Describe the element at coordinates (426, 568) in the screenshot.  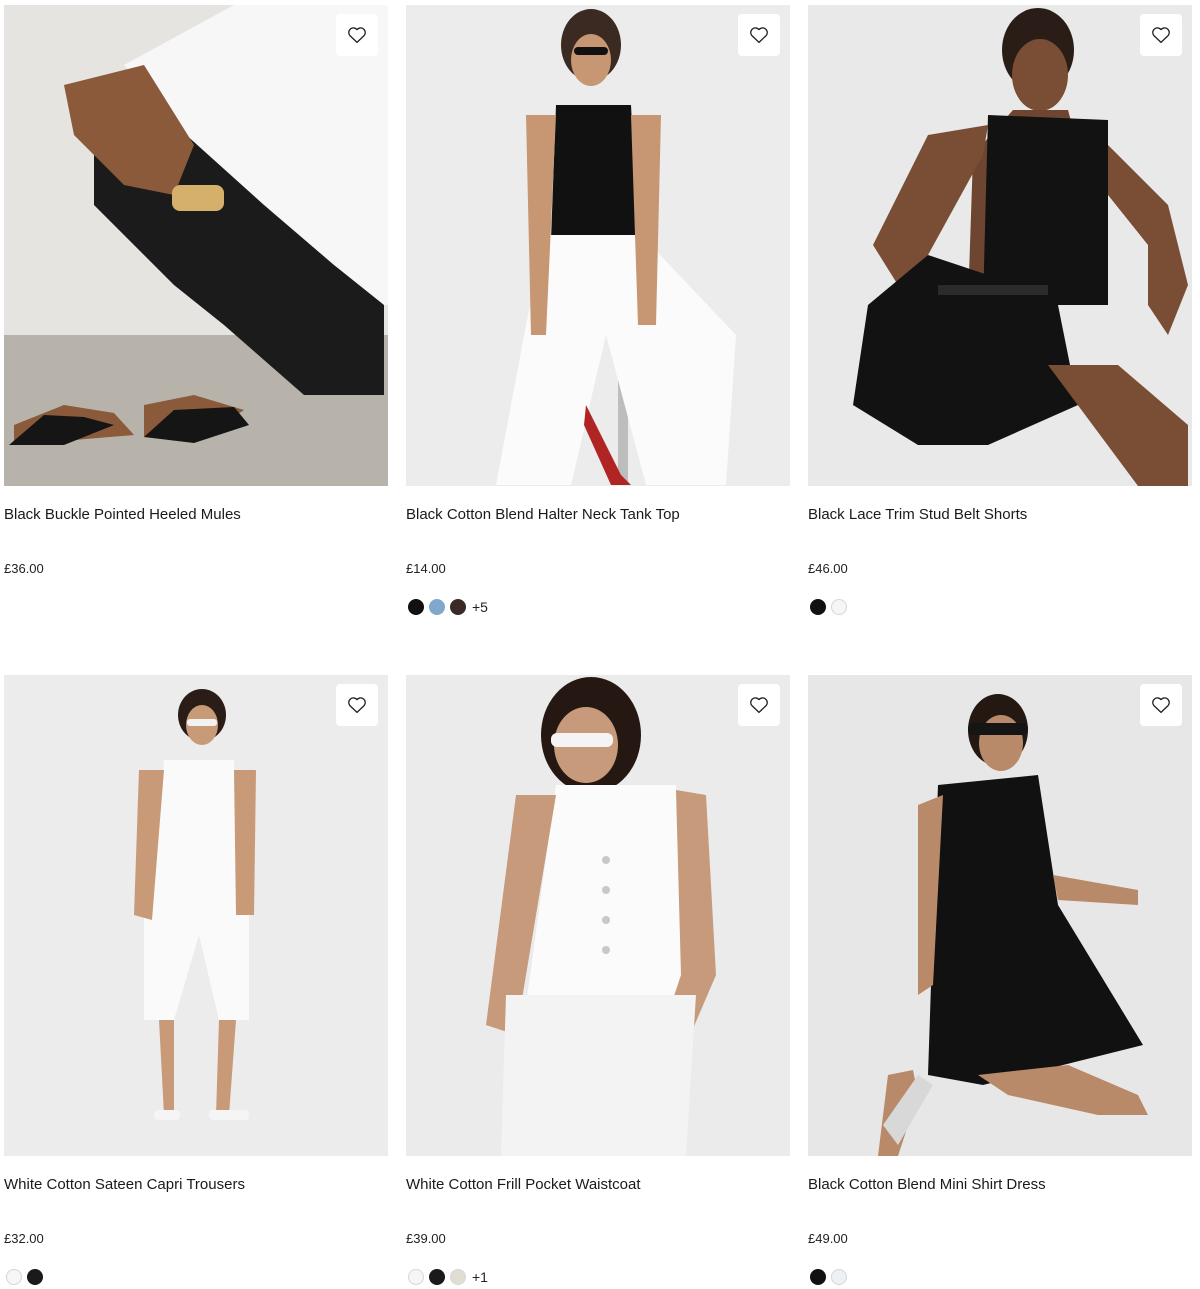
I see `product-price: £14.00` at that location.